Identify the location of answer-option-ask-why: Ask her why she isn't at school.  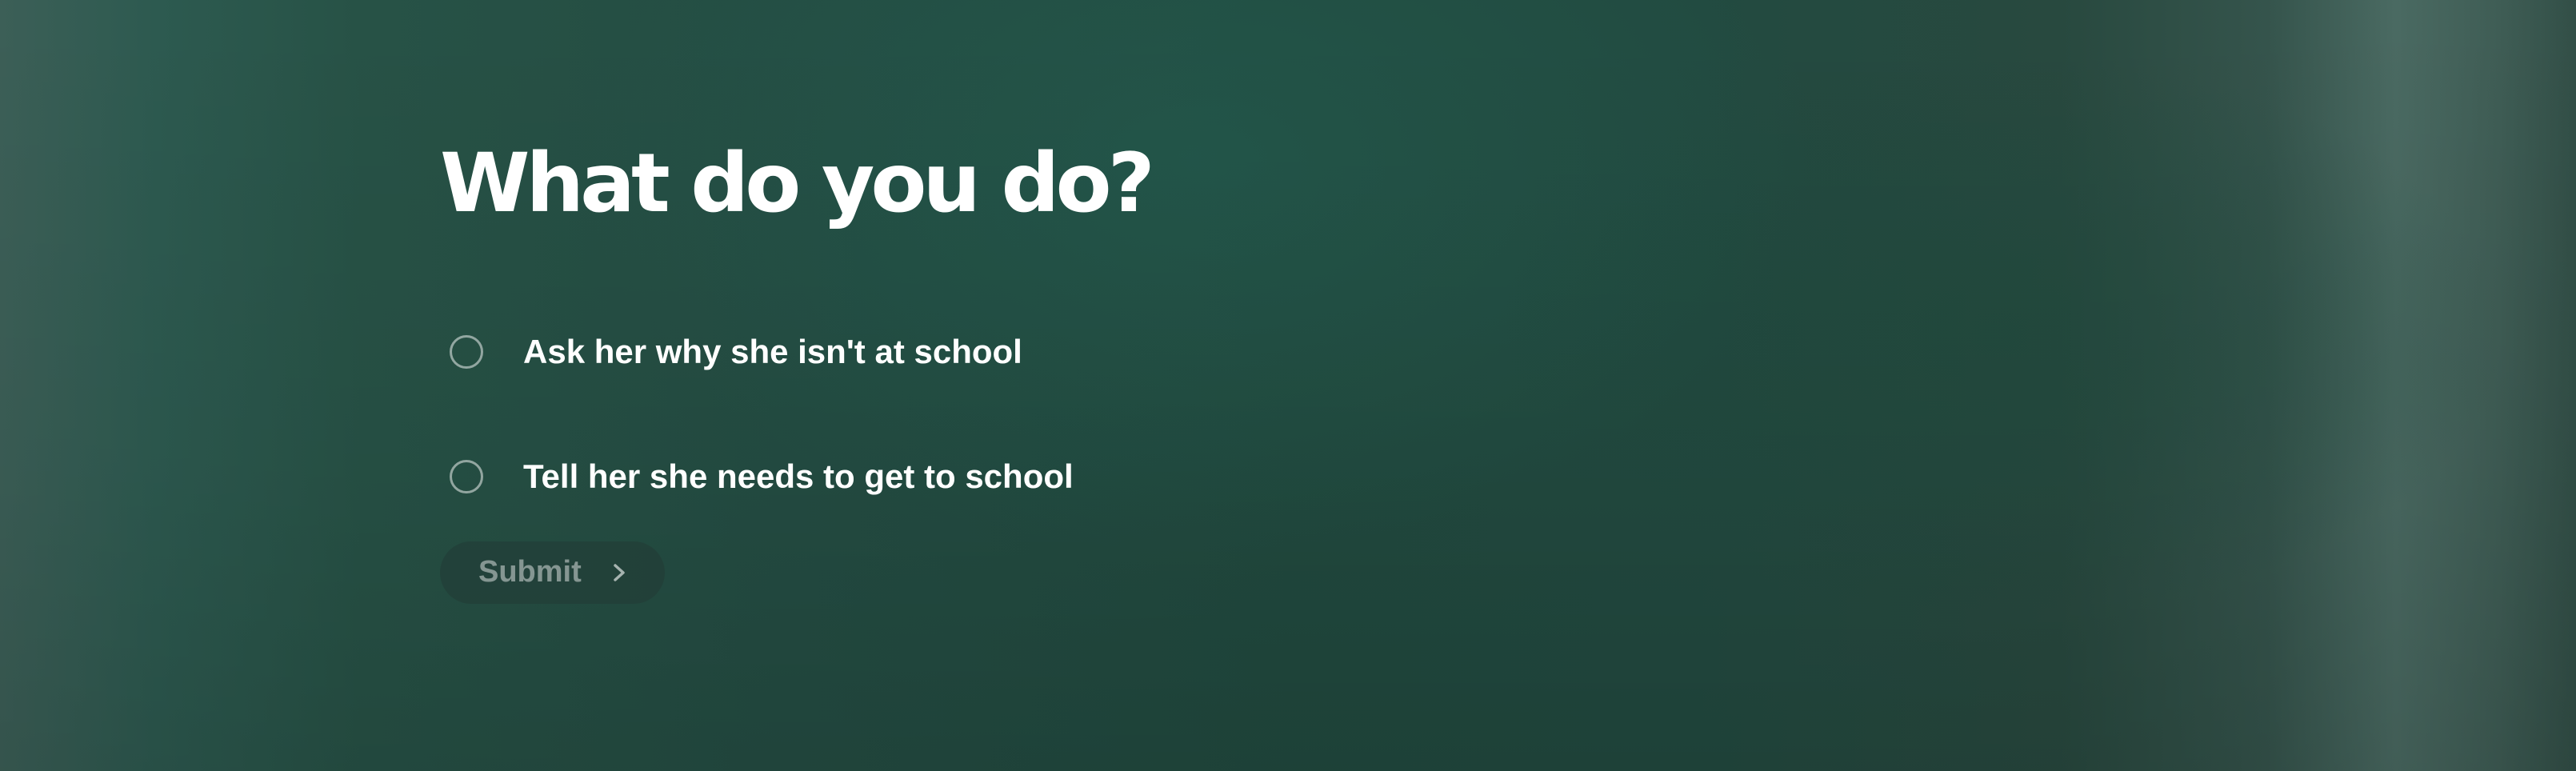
(795, 352).